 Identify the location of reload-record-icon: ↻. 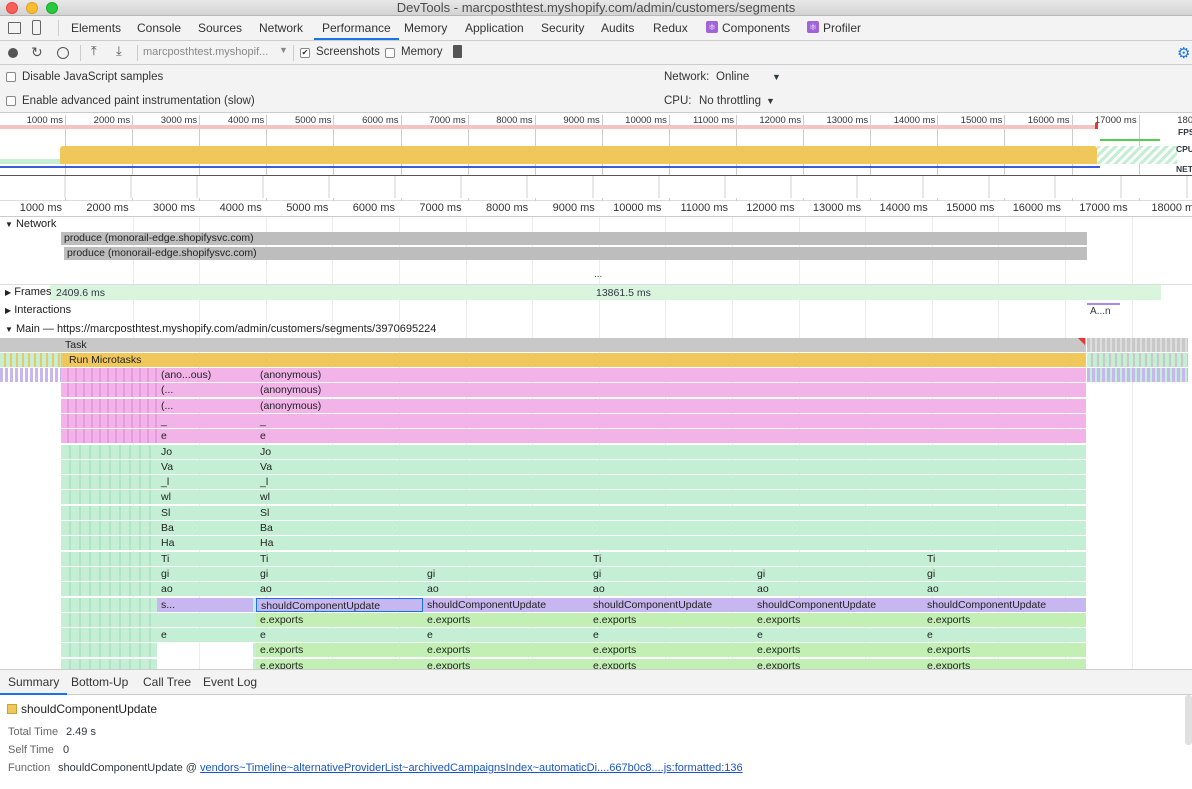
(37, 52).